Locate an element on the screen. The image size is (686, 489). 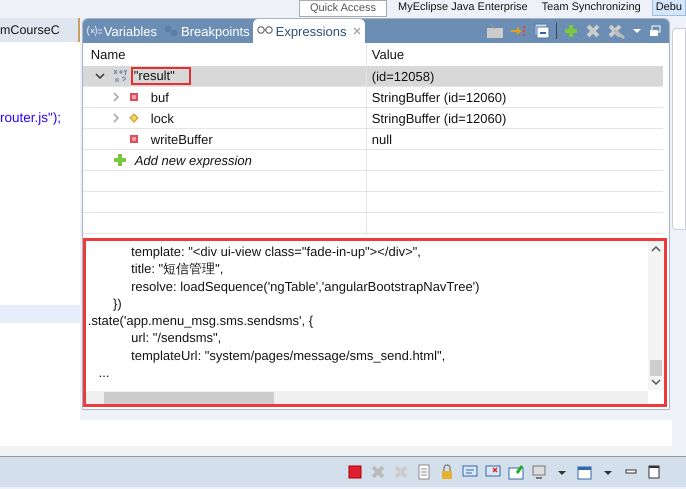
perspective-button: MyEclipse Java Enterprise is located at coordinates (463, 7).